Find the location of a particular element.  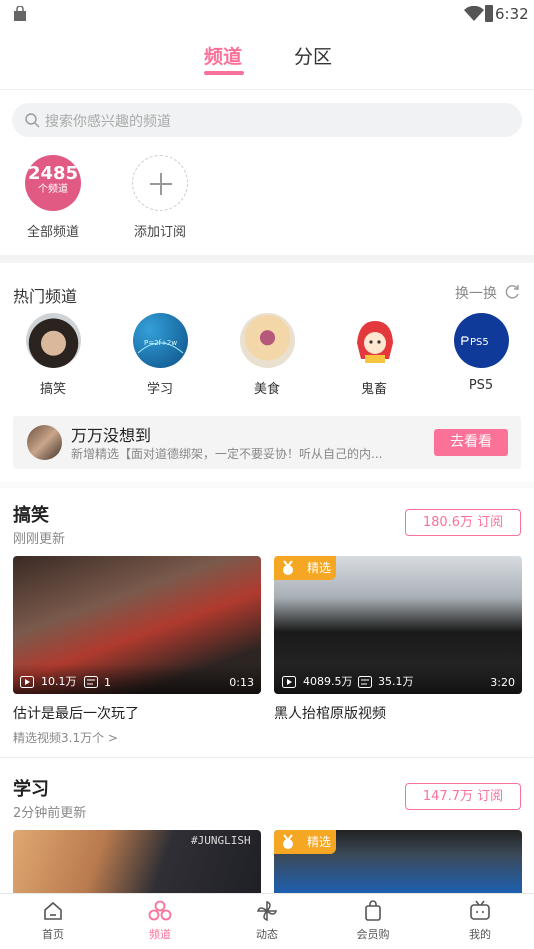

nav-home: 首页 is located at coordinates (53, 921).